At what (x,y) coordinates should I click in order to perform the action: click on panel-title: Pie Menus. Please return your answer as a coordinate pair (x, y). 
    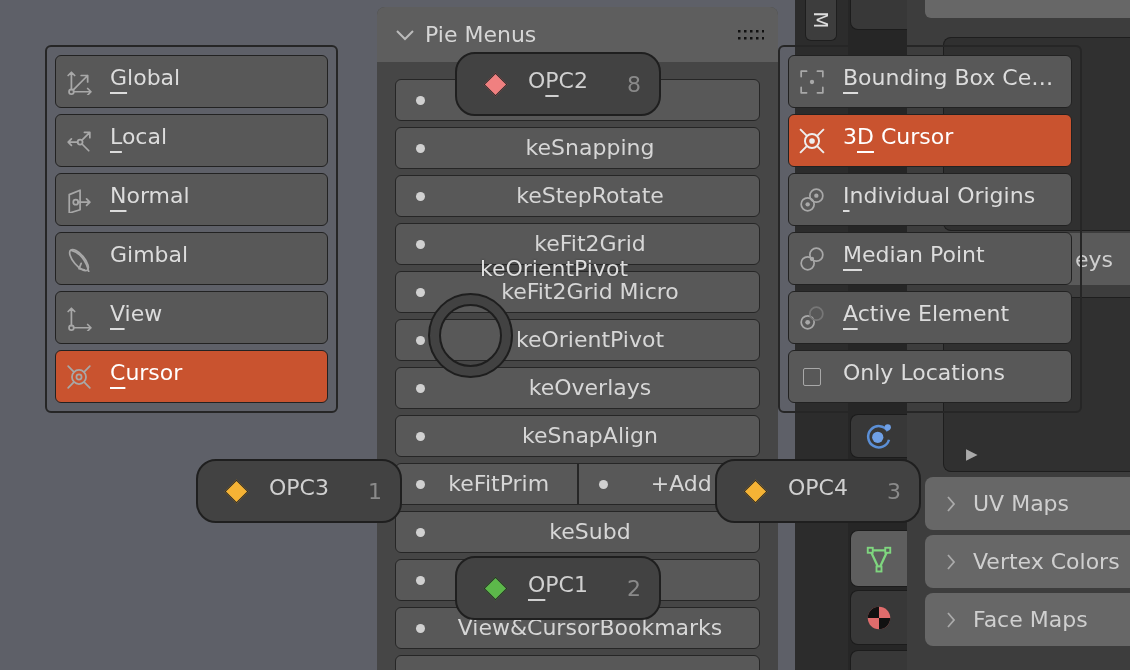
    Looking at the image, I should click on (481, 34).